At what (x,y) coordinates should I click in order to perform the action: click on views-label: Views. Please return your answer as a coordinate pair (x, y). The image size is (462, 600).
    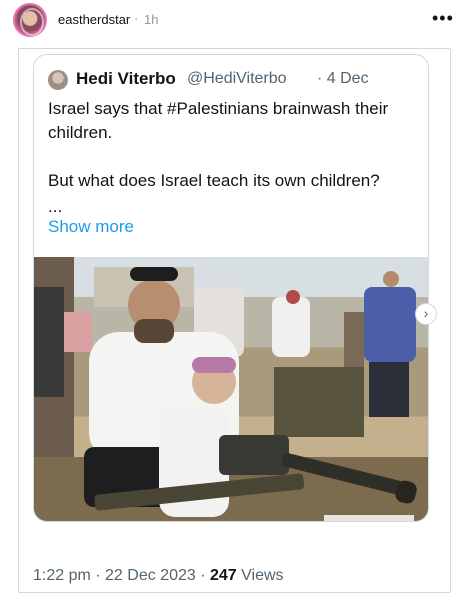
    Looking at the image, I should click on (260, 575).